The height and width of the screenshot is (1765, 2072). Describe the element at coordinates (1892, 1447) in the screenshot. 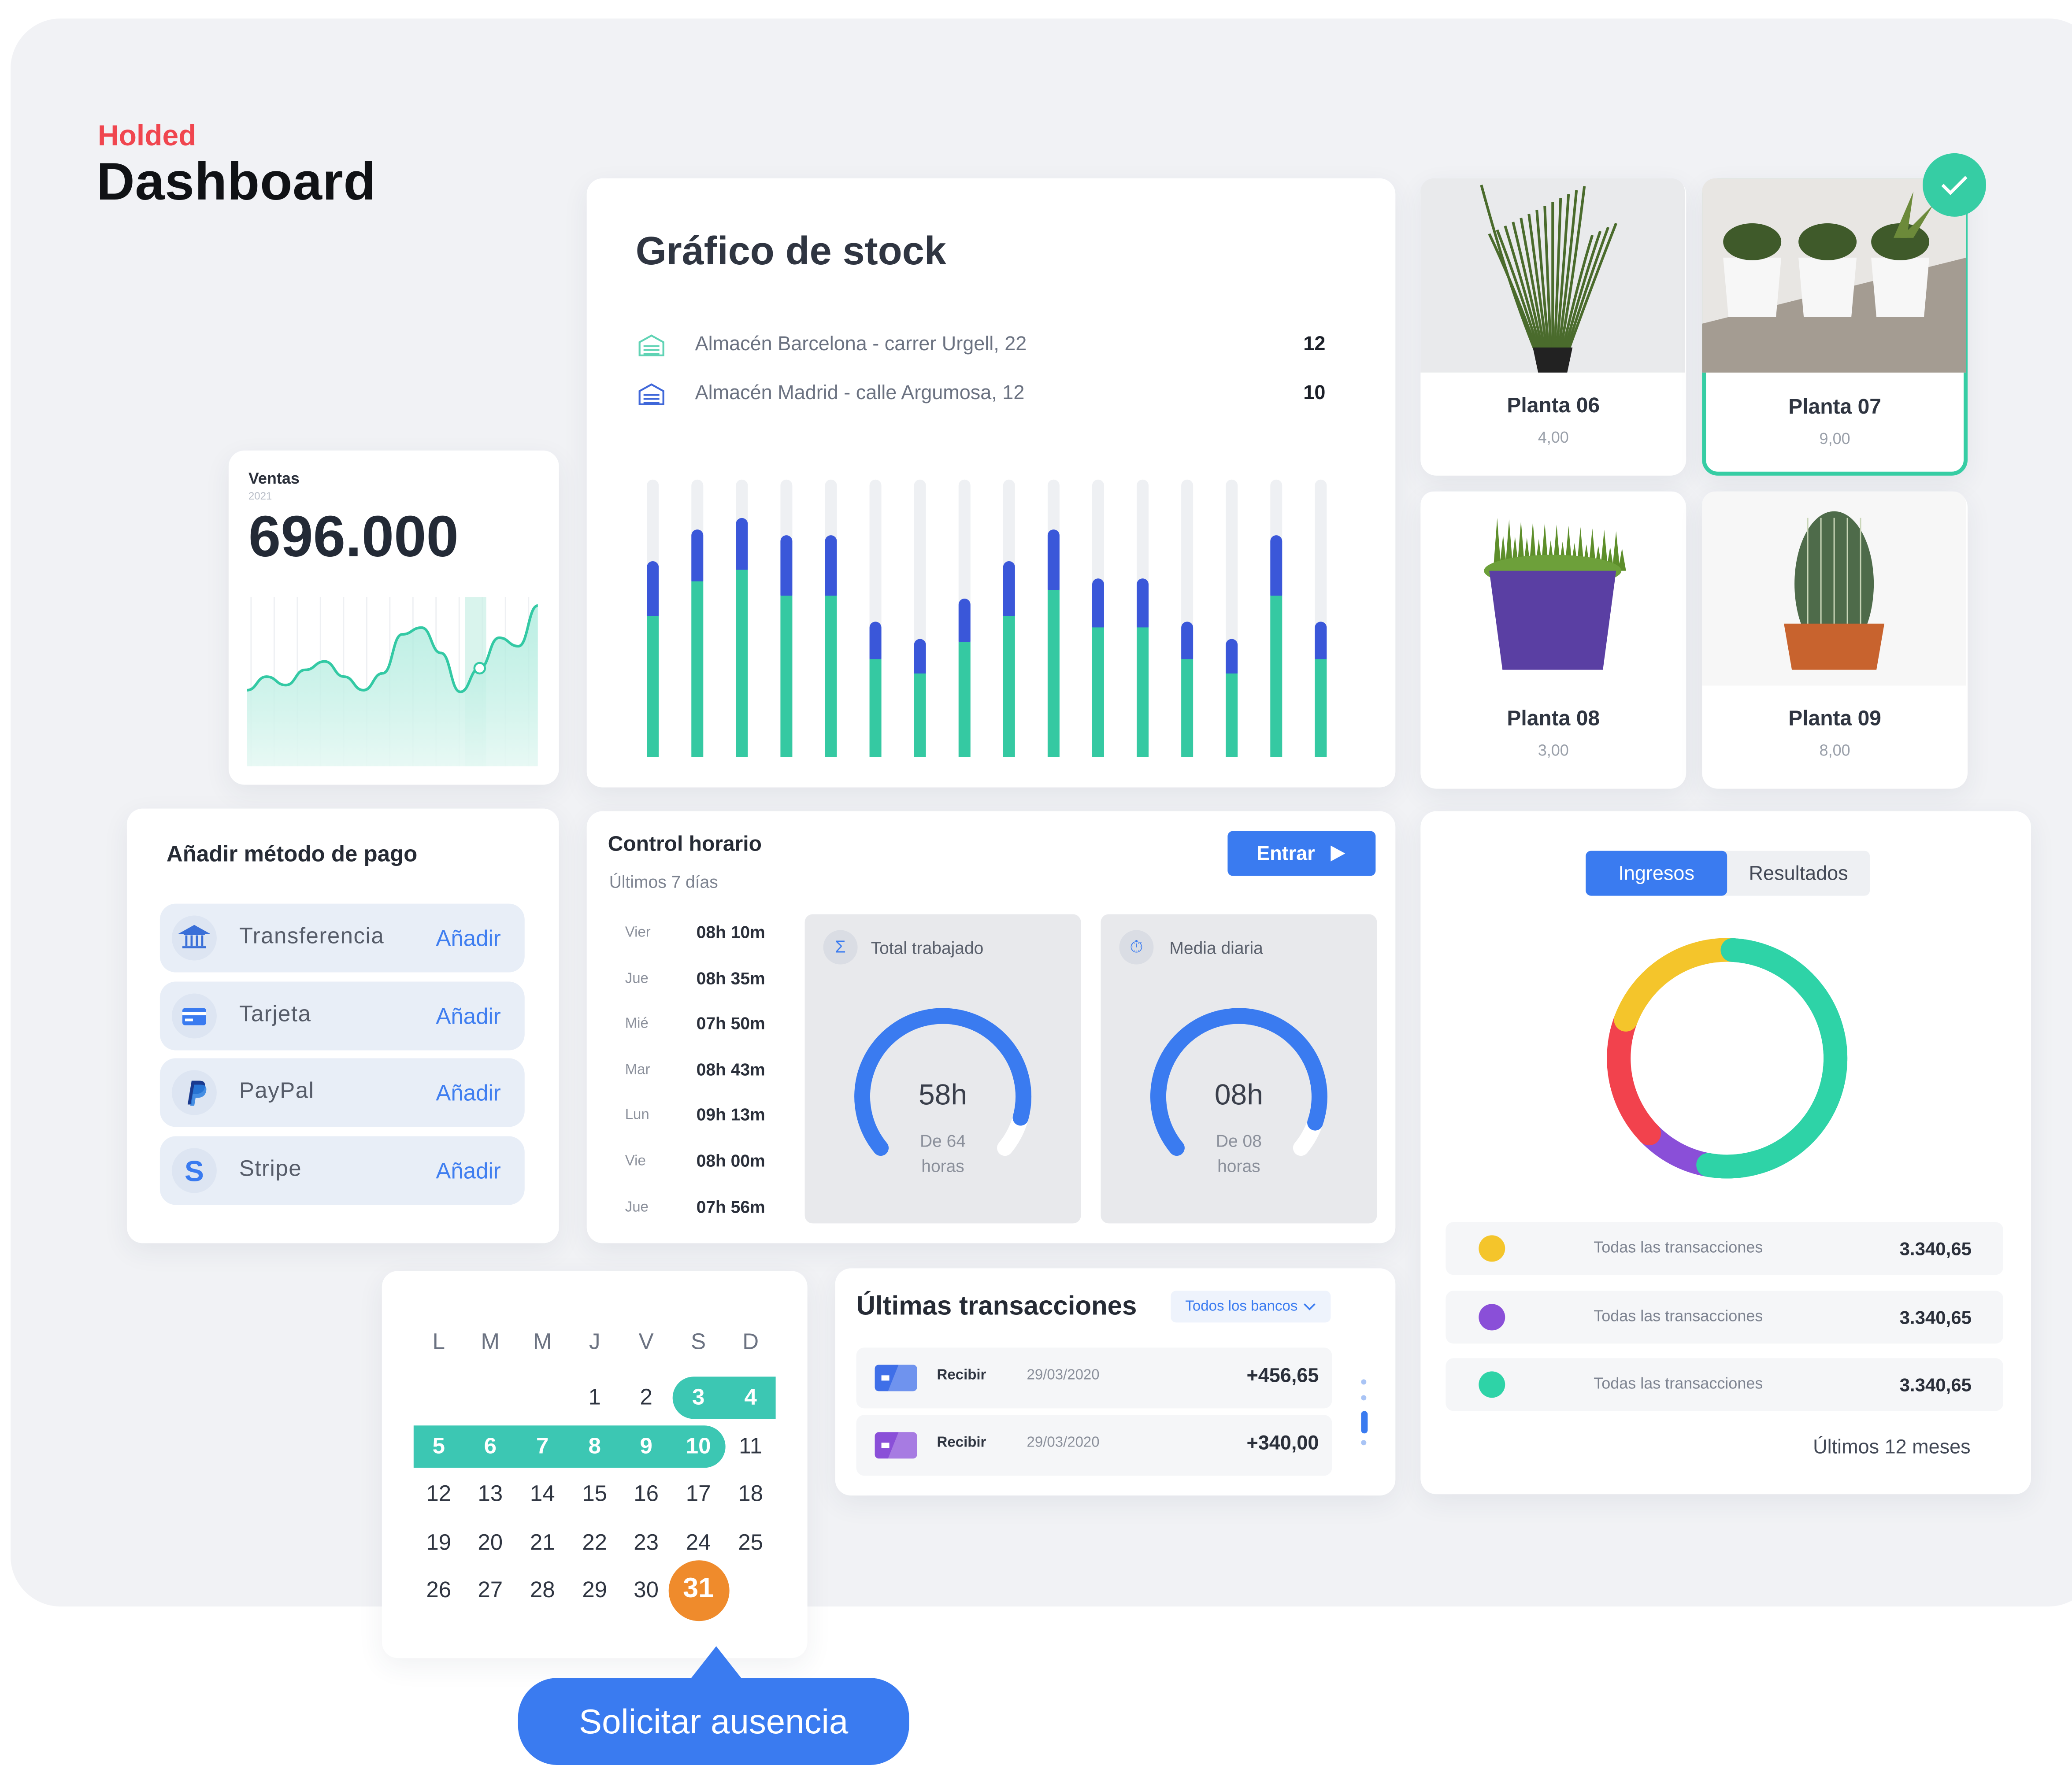

I see `income-period: Últimos 12 meses` at that location.